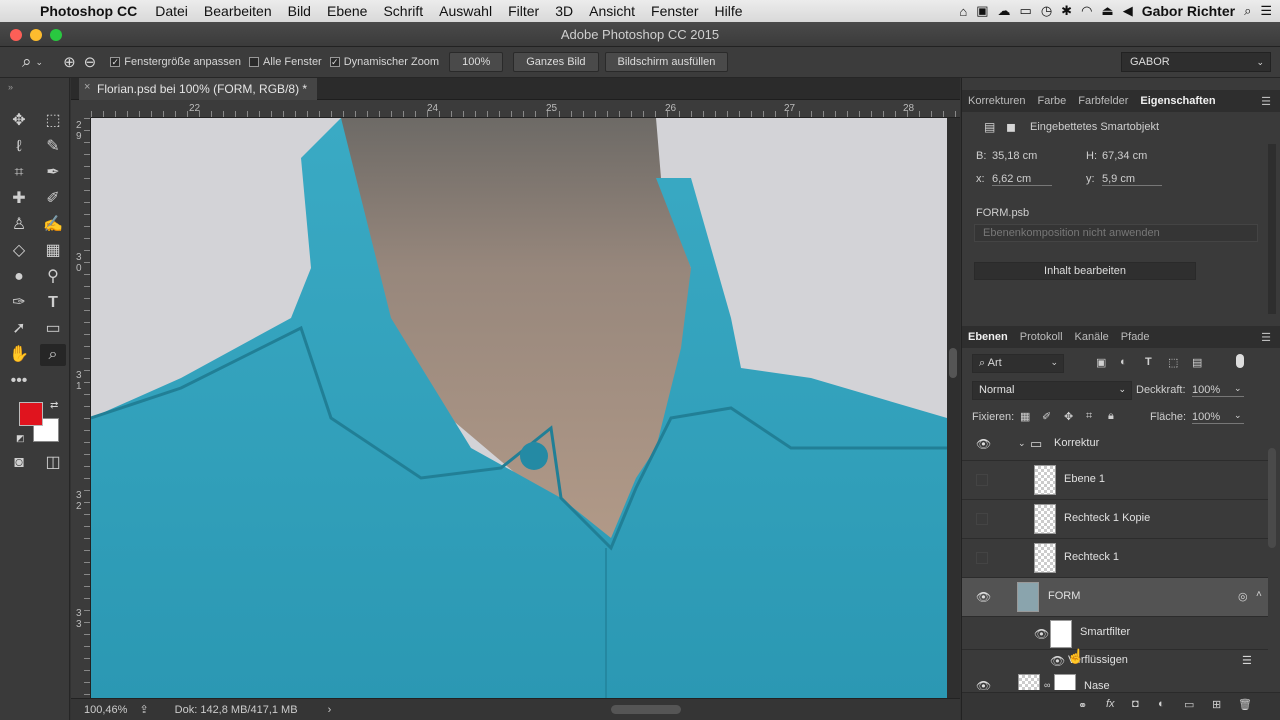 This screenshot has width=1280, height=720. What do you see at coordinates (53, 277) in the screenshot?
I see `dodge-tool-icon: ⚲` at bounding box center [53, 277].